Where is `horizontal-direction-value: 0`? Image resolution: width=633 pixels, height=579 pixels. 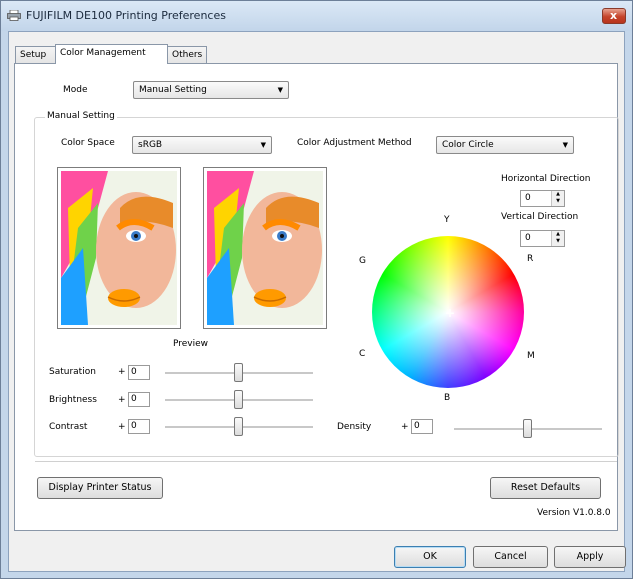 horizontal-direction-value: 0 is located at coordinates (528, 198).